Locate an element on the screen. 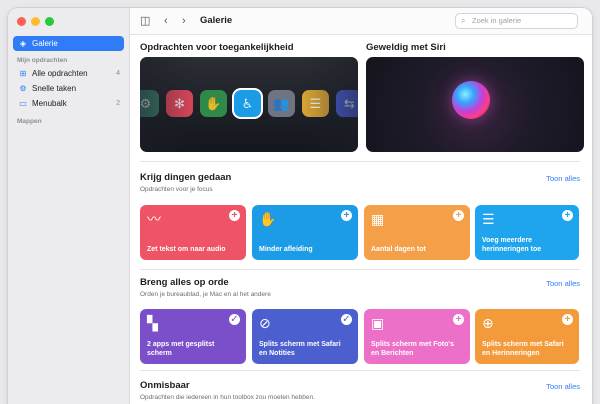 The width and height of the screenshot is (600, 404). window-title: Galerie is located at coordinates (216, 20).